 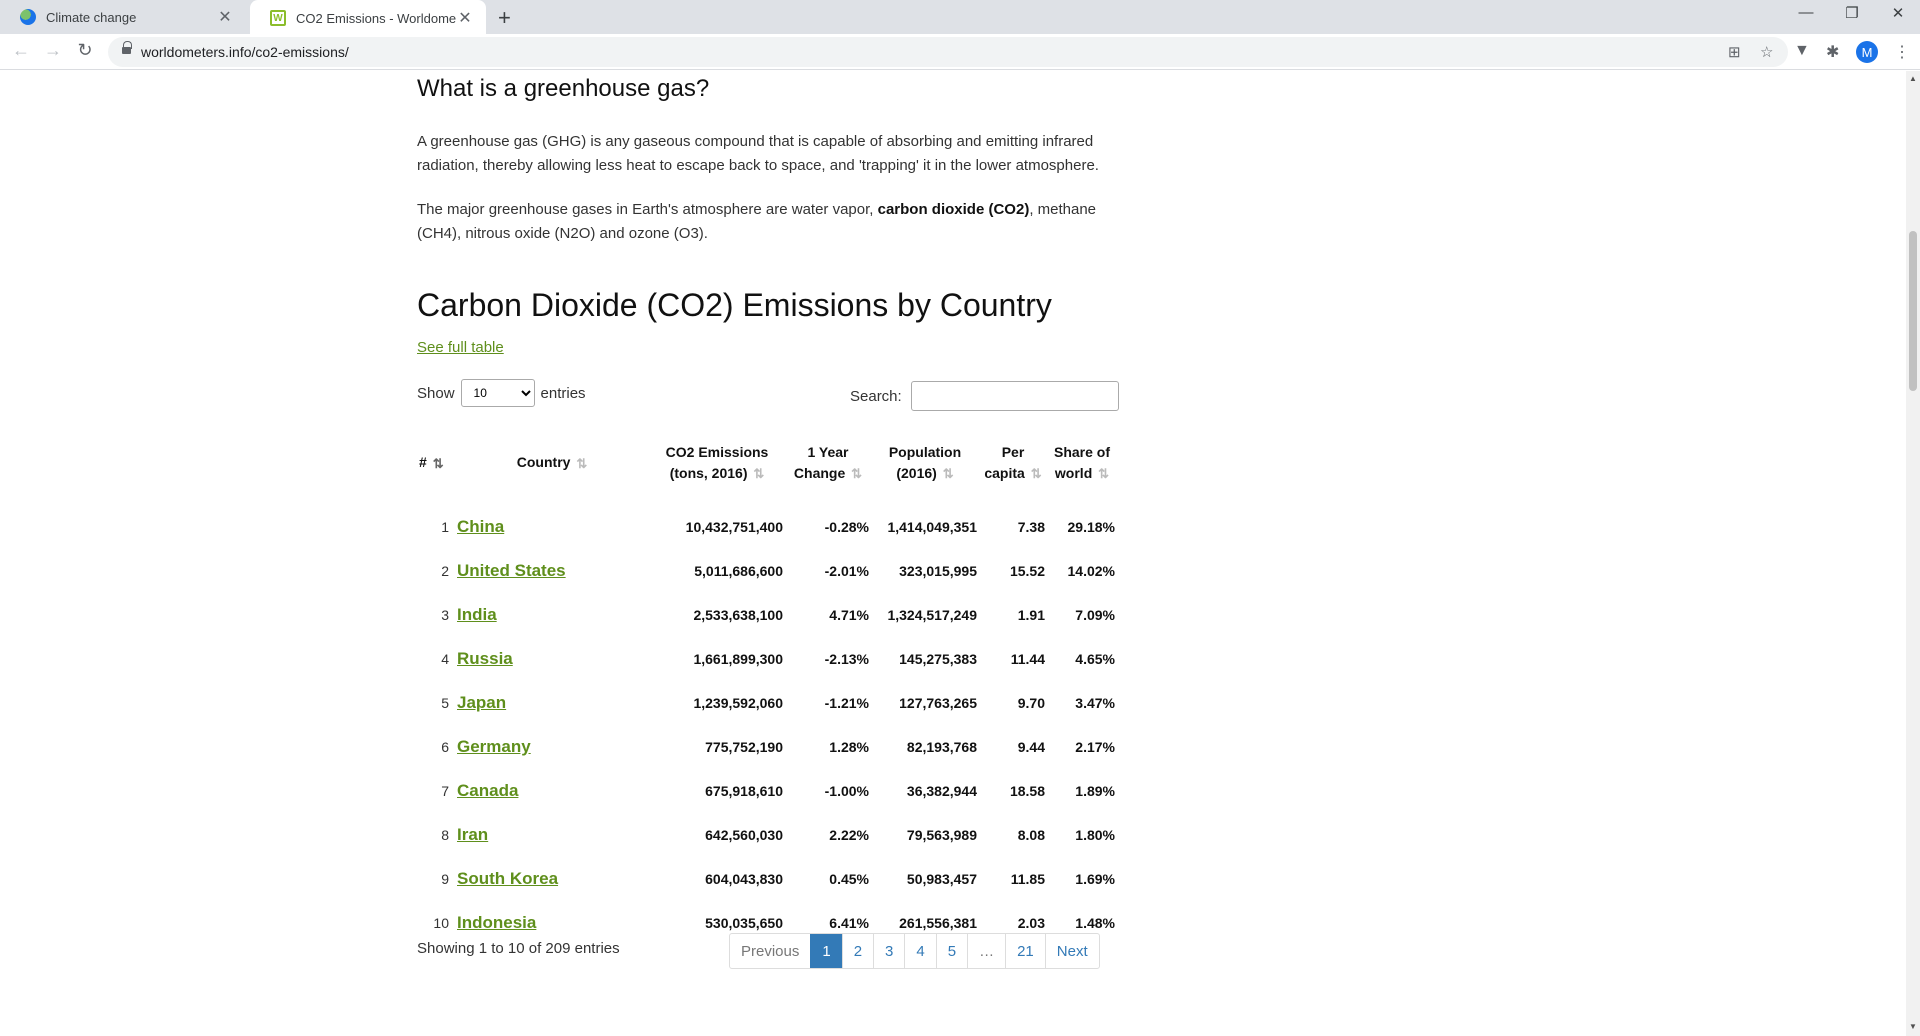 I want to click on restore-icon: ❐, so click(x=1852, y=13).